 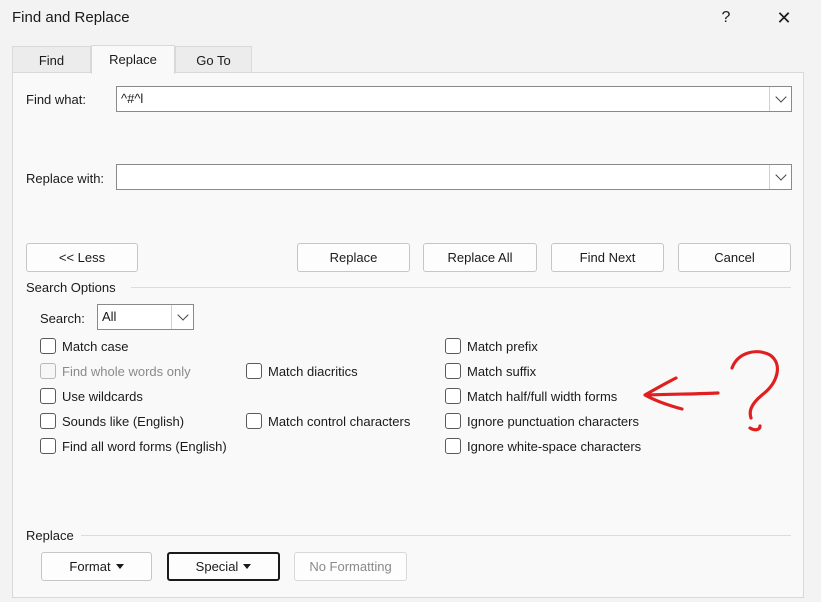 I want to click on ignore-whitespace-checkbox: Ignore white-space characters, so click(x=543, y=446).